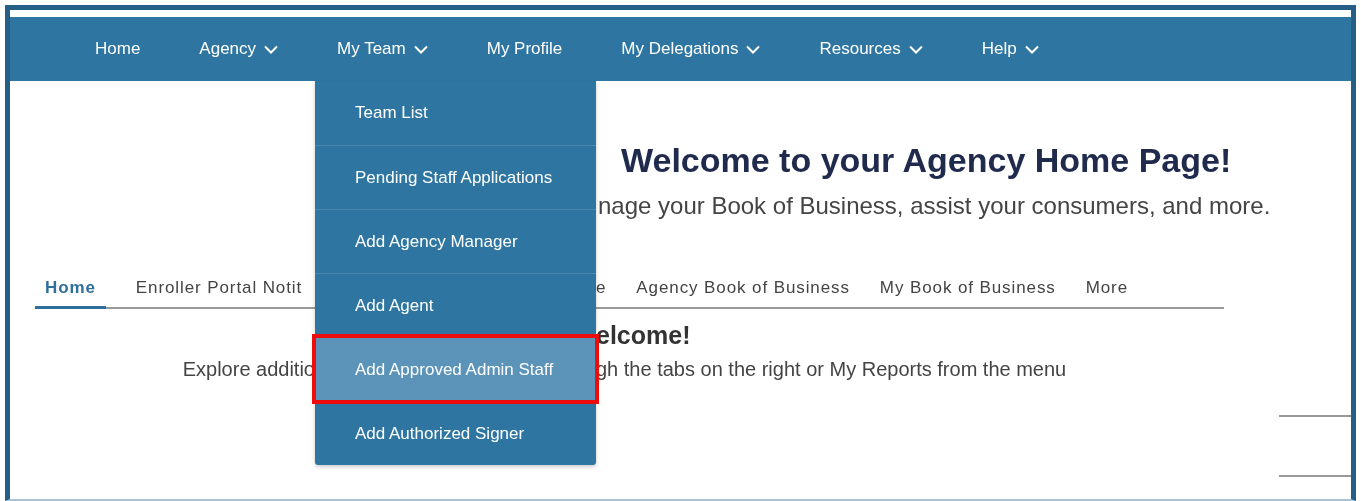 The width and height of the screenshot is (1361, 501). What do you see at coordinates (743, 289) in the screenshot?
I see `tab: Agency Book of Business` at bounding box center [743, 289].